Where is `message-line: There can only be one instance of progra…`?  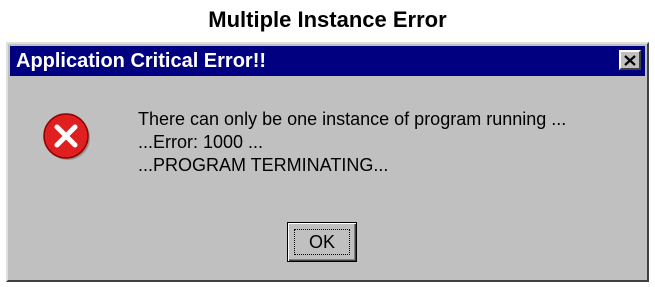
message-line: There can only be one instance of progra… is located at coordinates (352, 119).